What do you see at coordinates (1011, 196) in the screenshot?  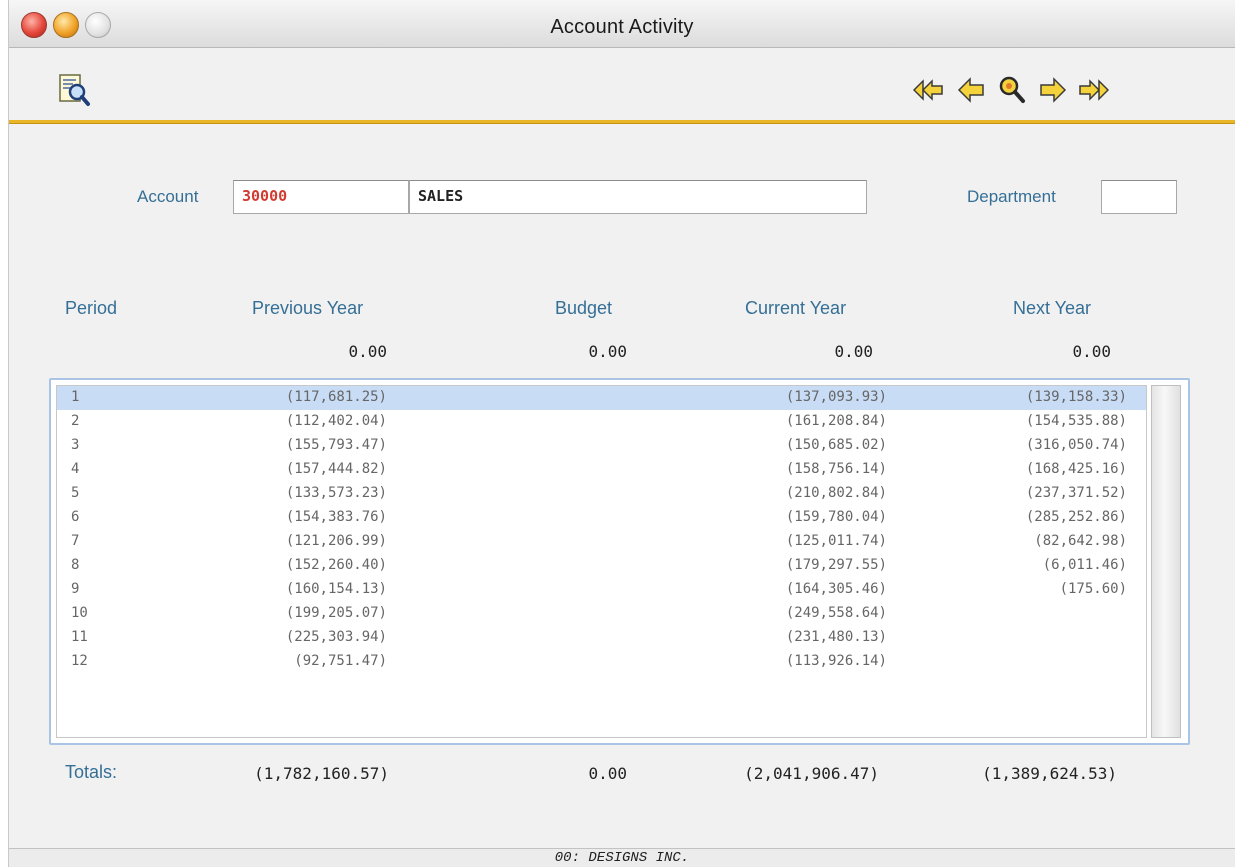 I see `department-label: Department` at bounding box center [1011, 196].